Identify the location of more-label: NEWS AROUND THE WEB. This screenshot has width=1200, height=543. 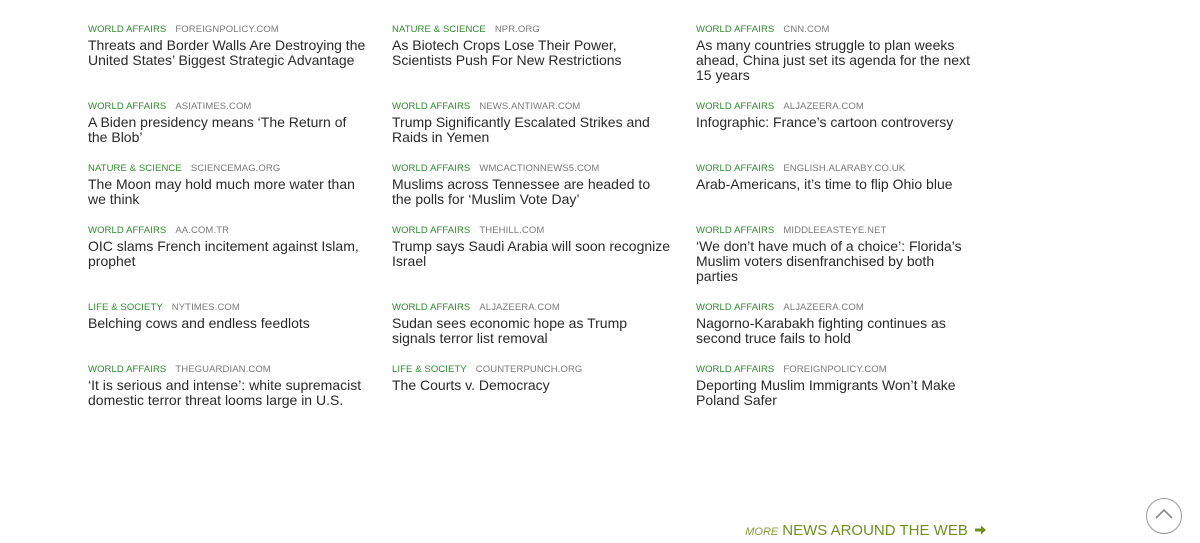
(875, 530).